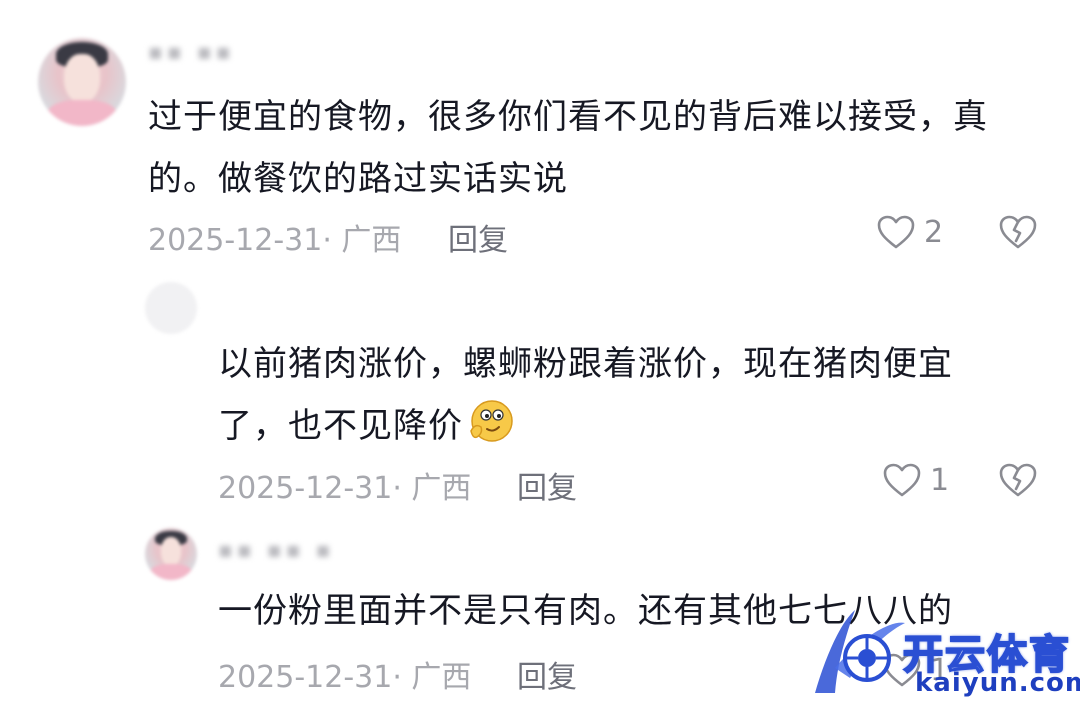 The width and height of the screenshot is (1080, 713). I want to click on like-button: 1, so click(915, 480).